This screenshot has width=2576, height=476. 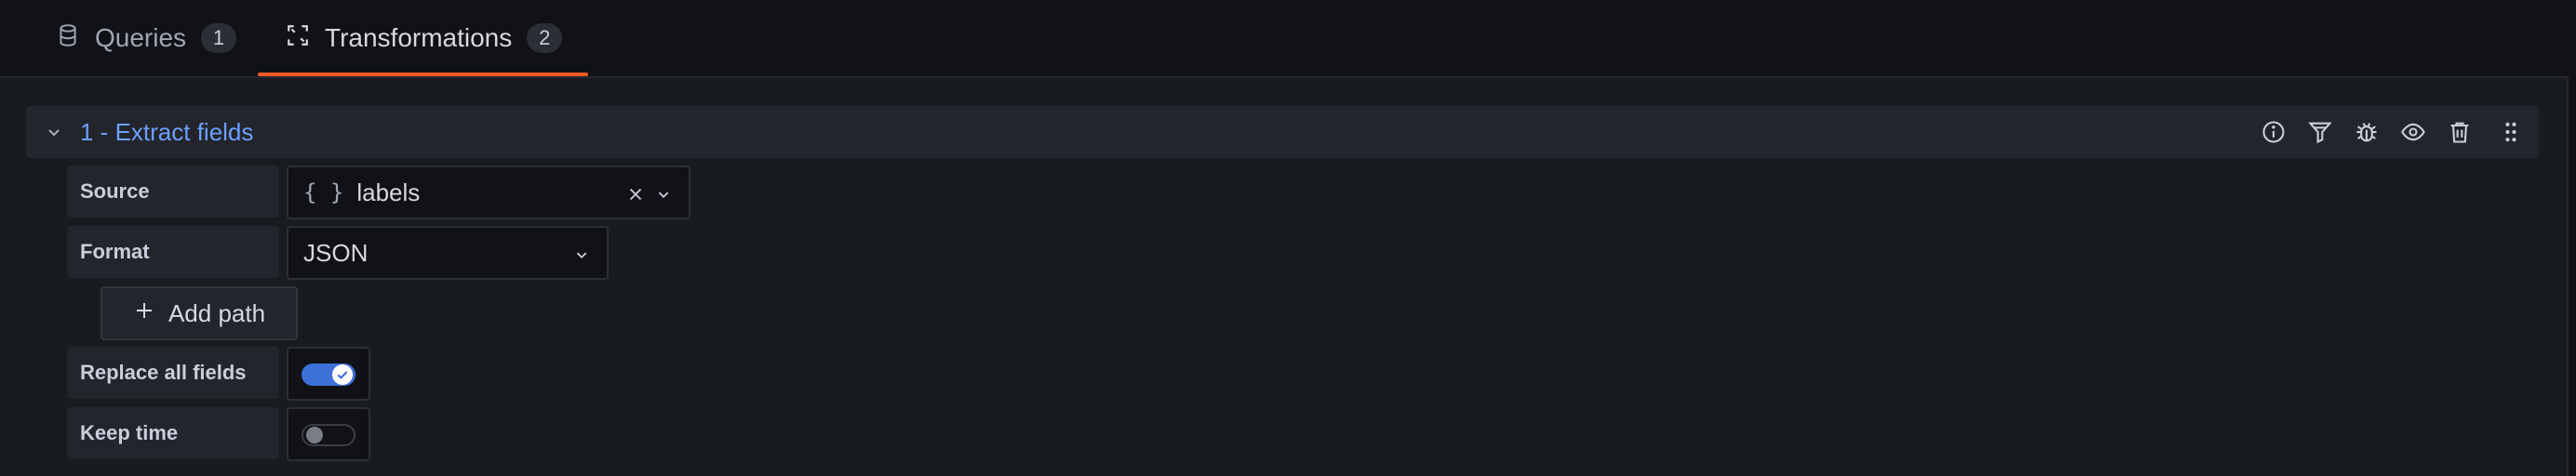 I want to click on tab-queries-count: 1, so click(x=219, y=38).